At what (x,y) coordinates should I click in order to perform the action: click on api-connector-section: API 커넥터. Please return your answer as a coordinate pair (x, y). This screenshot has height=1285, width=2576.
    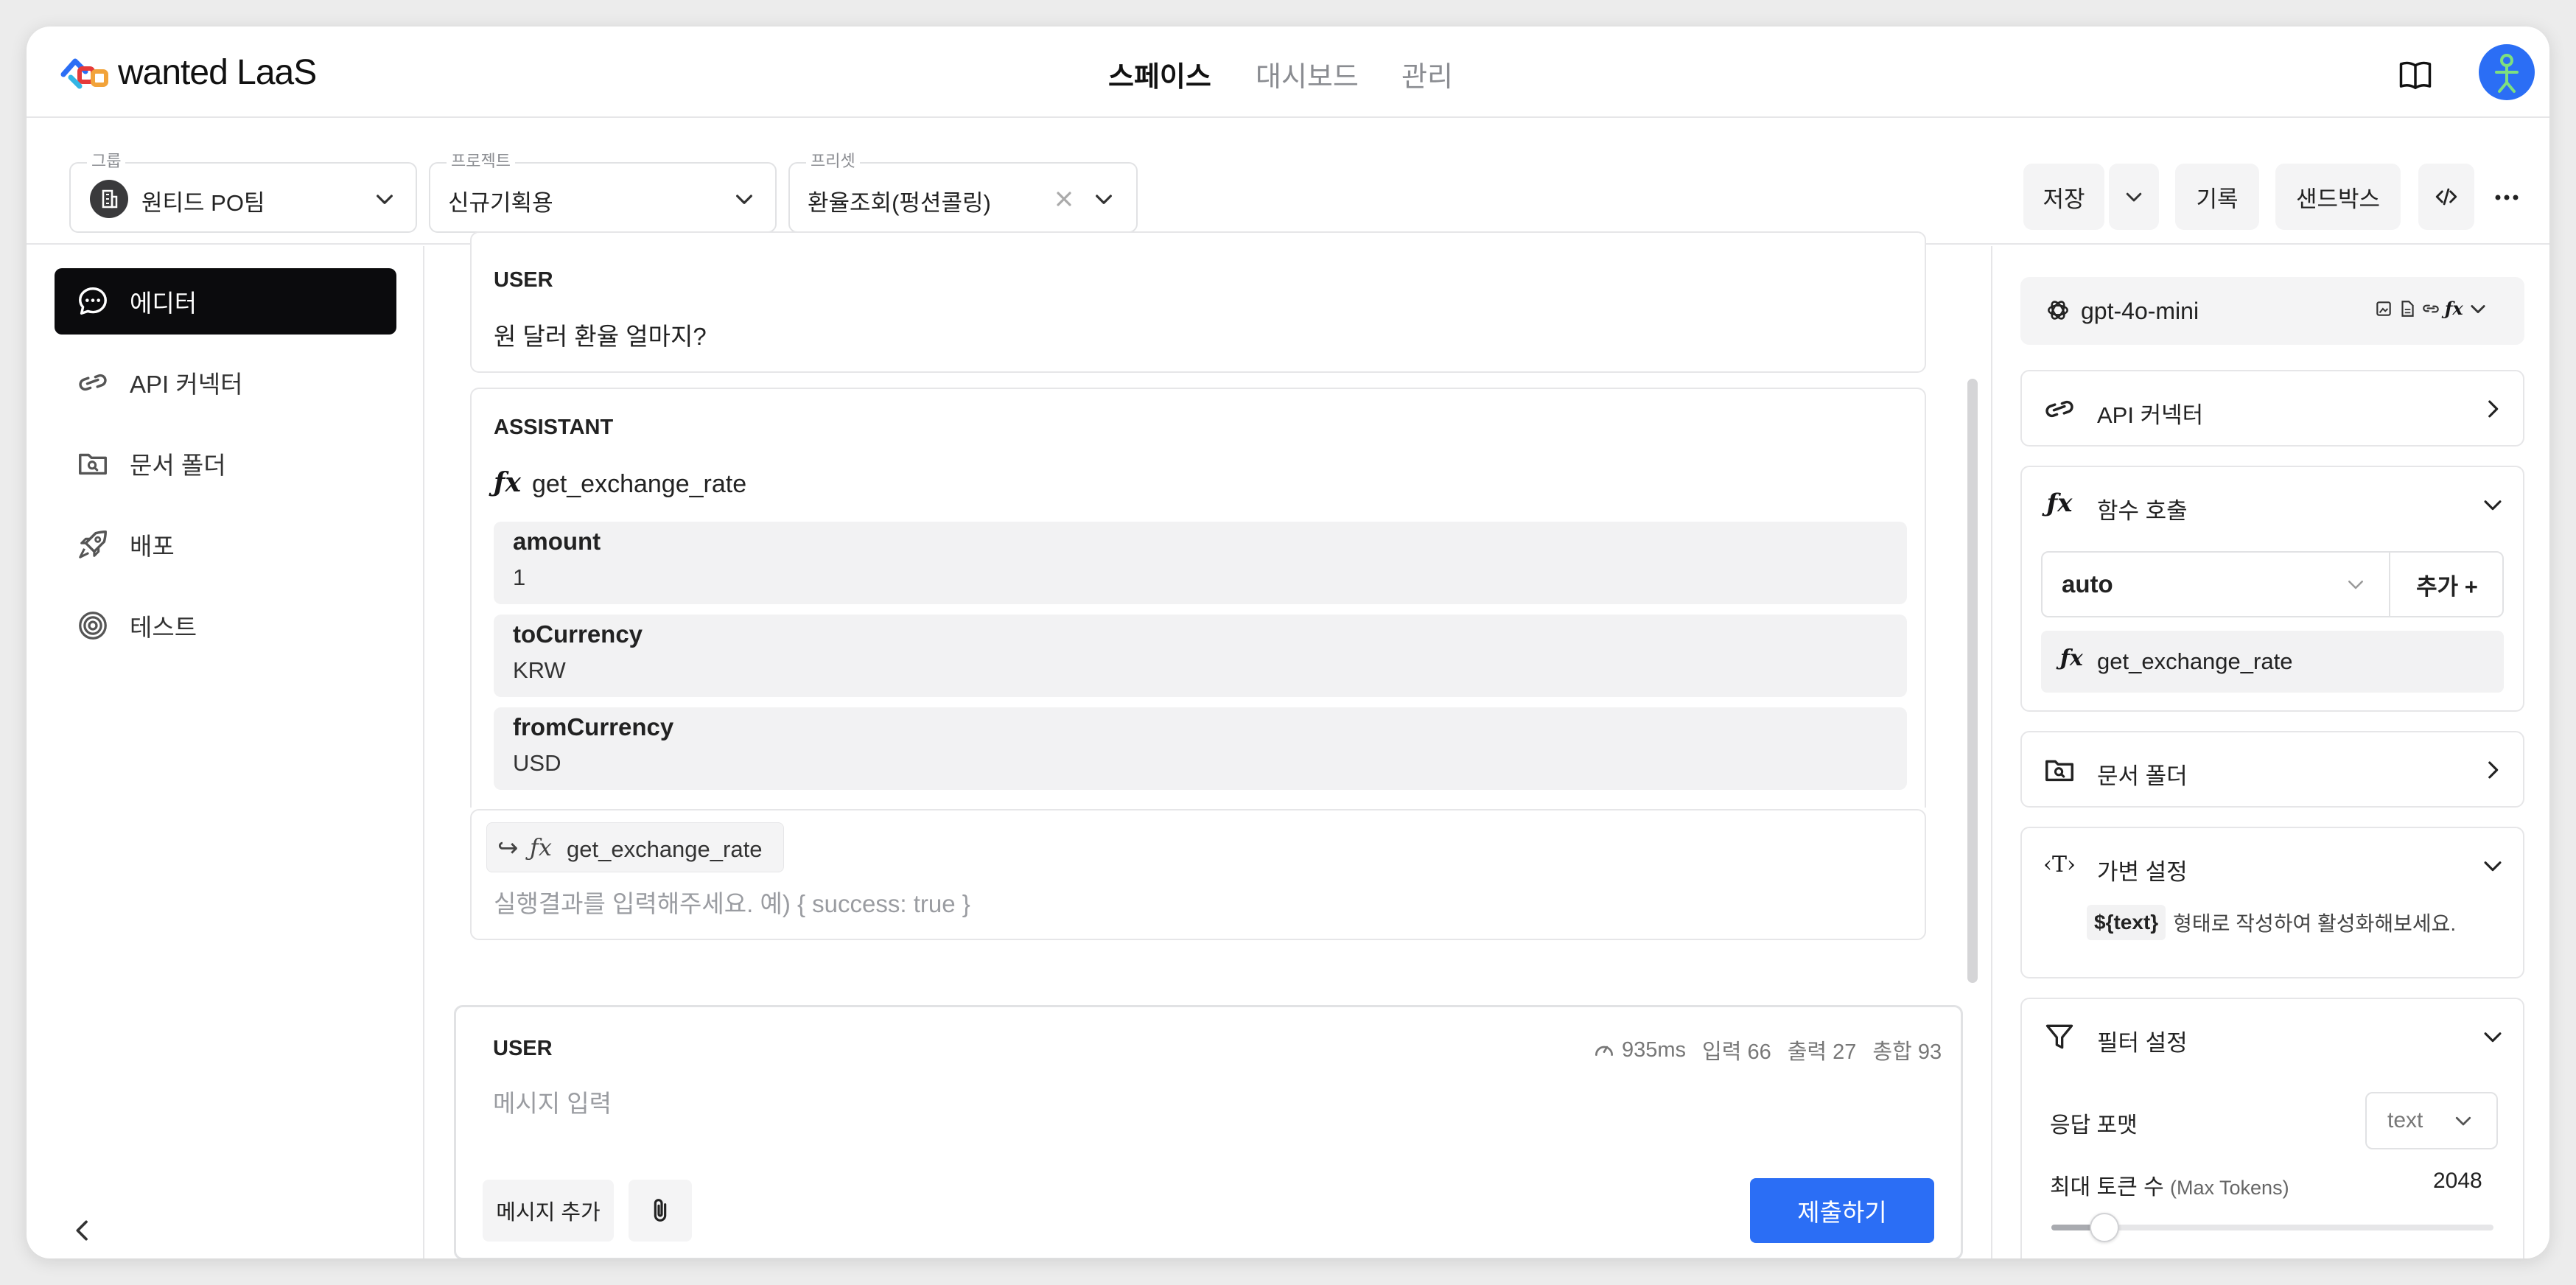
    Looking at the image, I should click on (2272, 408).